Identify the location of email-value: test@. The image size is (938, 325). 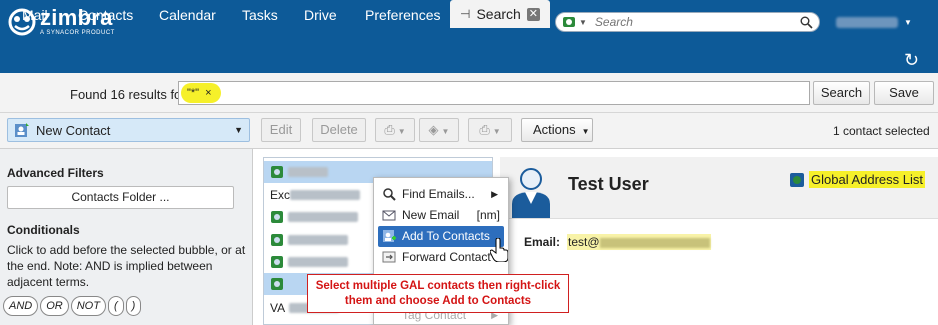
(639, 242).